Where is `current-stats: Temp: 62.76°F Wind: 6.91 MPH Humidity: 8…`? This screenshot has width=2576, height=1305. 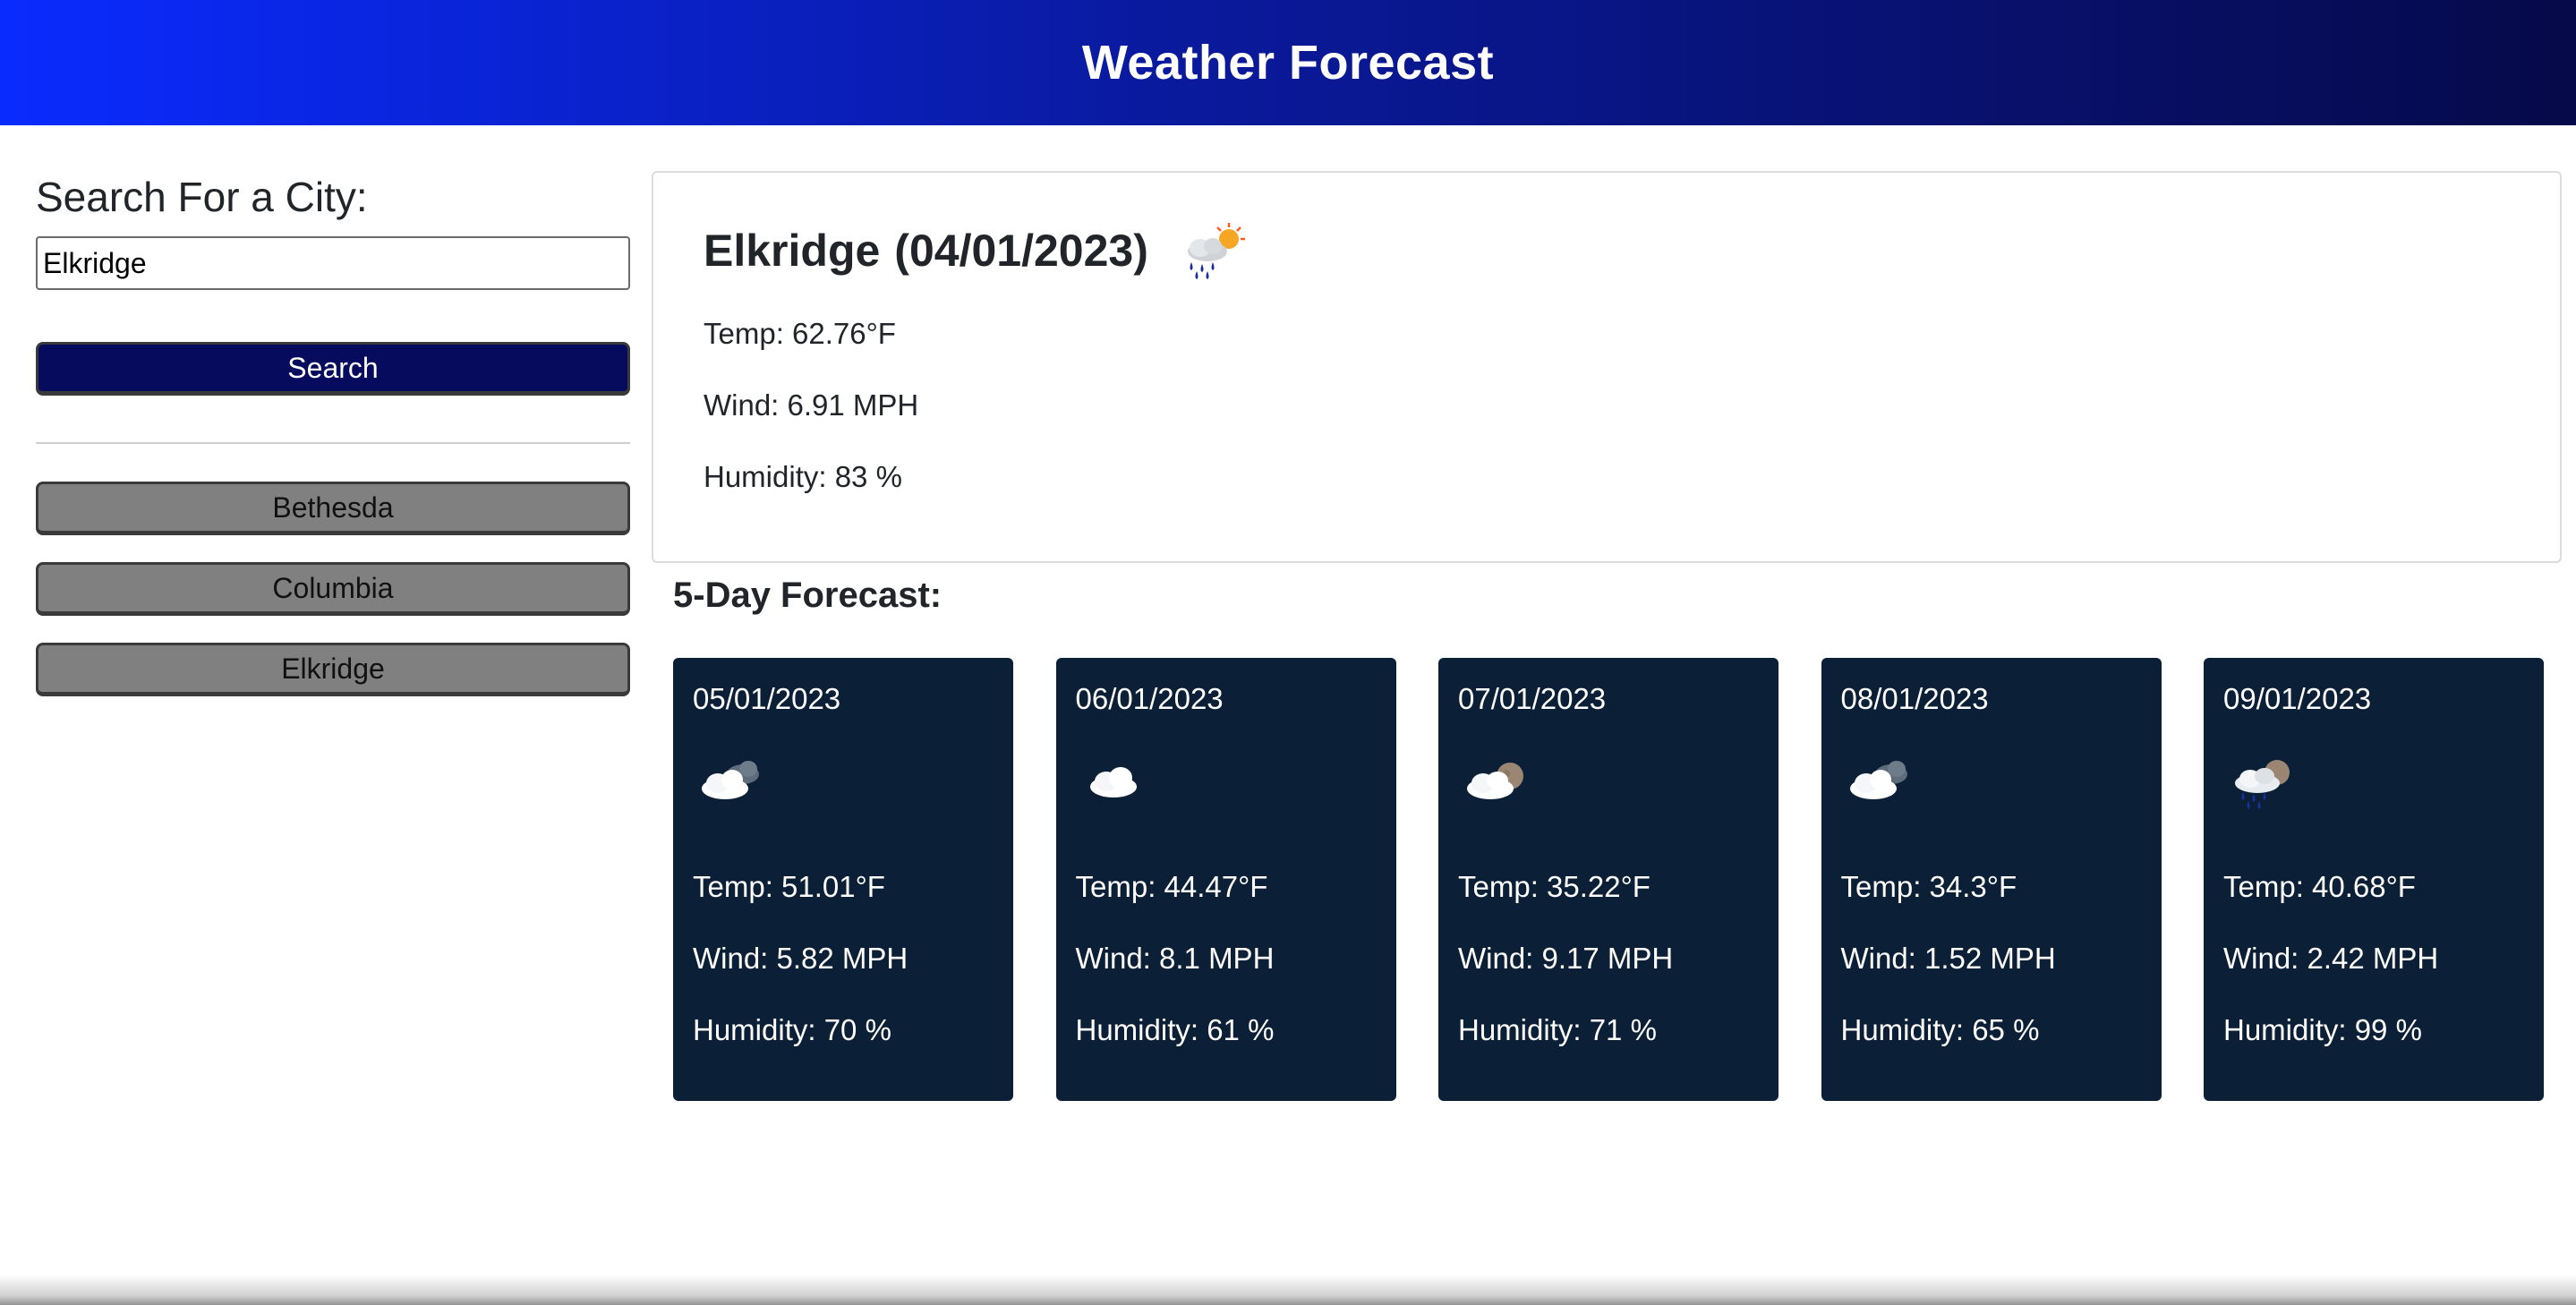 current-stats: Temp: 62.76°F Wind: 6.91 MPH Humidity: 8… is located at coordinates (811, 423).